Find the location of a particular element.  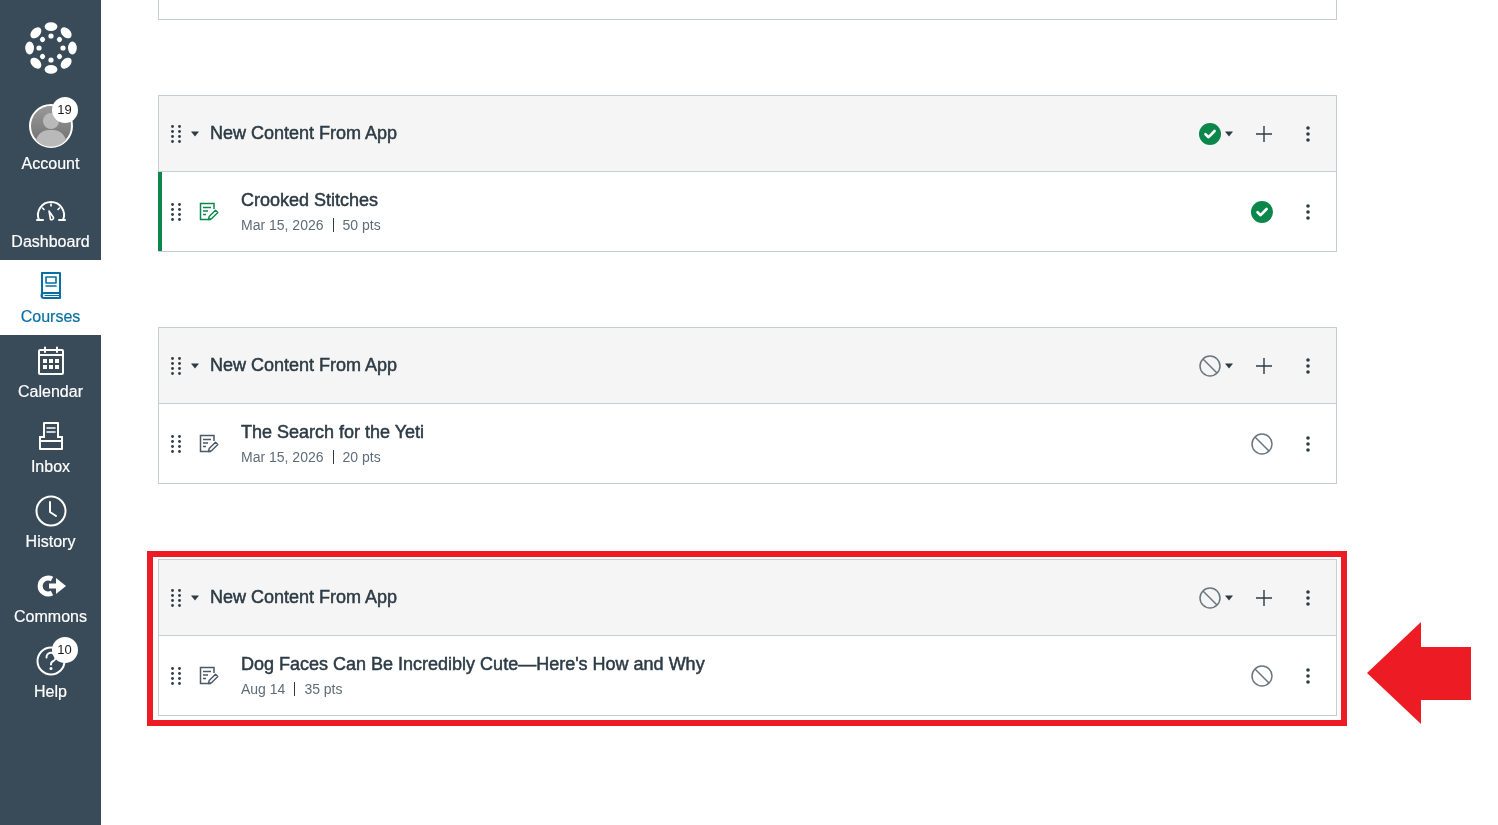

check-circle-icon is located at coordinates (1262, 211).